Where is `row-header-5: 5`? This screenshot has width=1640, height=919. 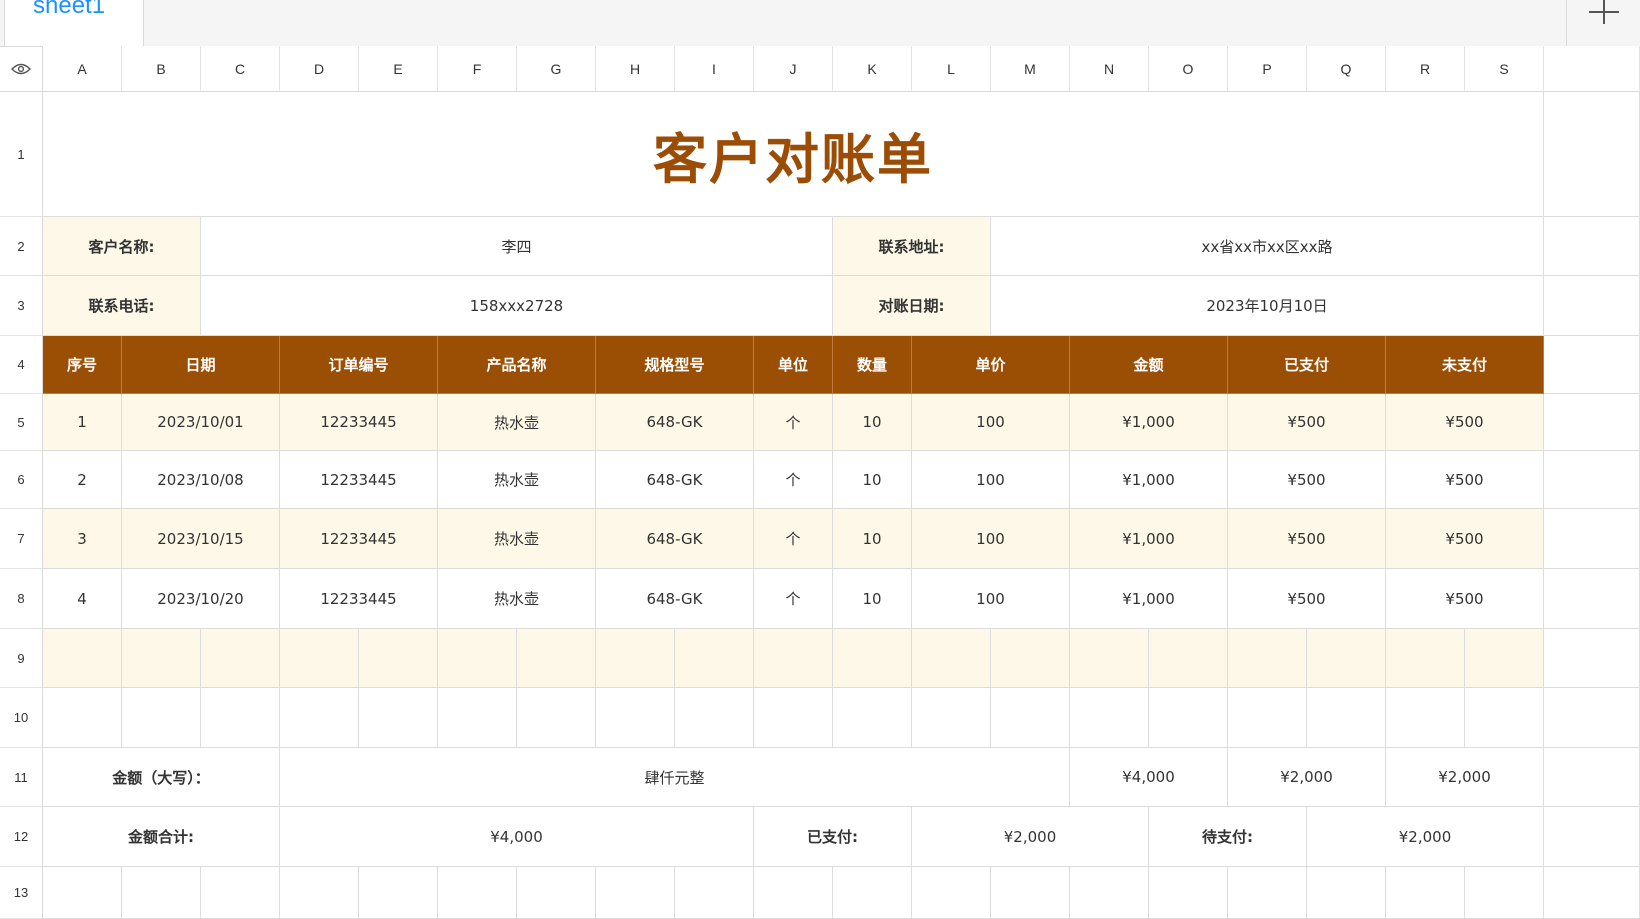 row-header-5: 5 is located at coordinates (21, 422).